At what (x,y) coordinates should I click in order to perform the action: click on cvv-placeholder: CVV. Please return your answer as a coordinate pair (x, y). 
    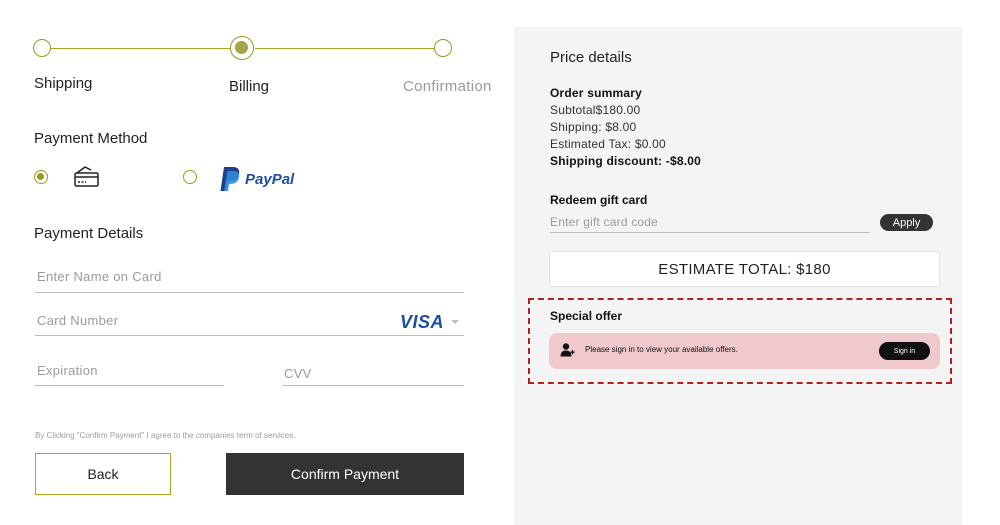
    Looking at the image, I should click on (298, 373).